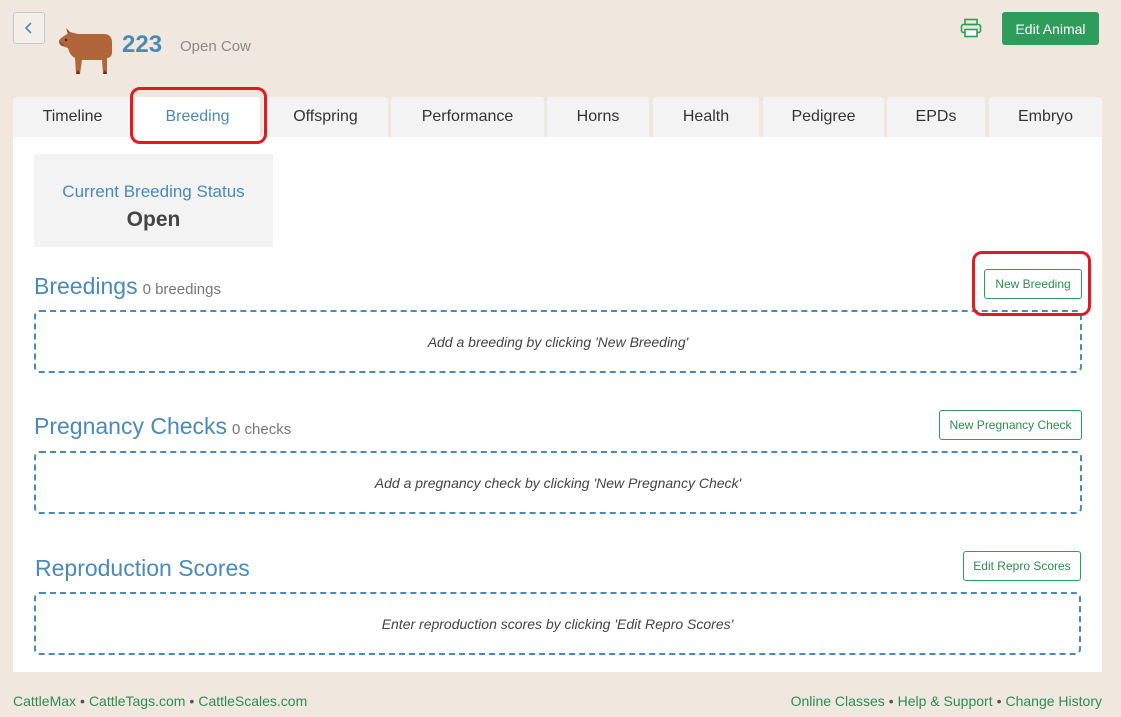 The height and width of the screenshot is (717, 1121). What do you see at coordinates (131, 426) in the screenshot?
I see `pregnancy-title: Pregnancy Checks` at bounding box center [131, 426].